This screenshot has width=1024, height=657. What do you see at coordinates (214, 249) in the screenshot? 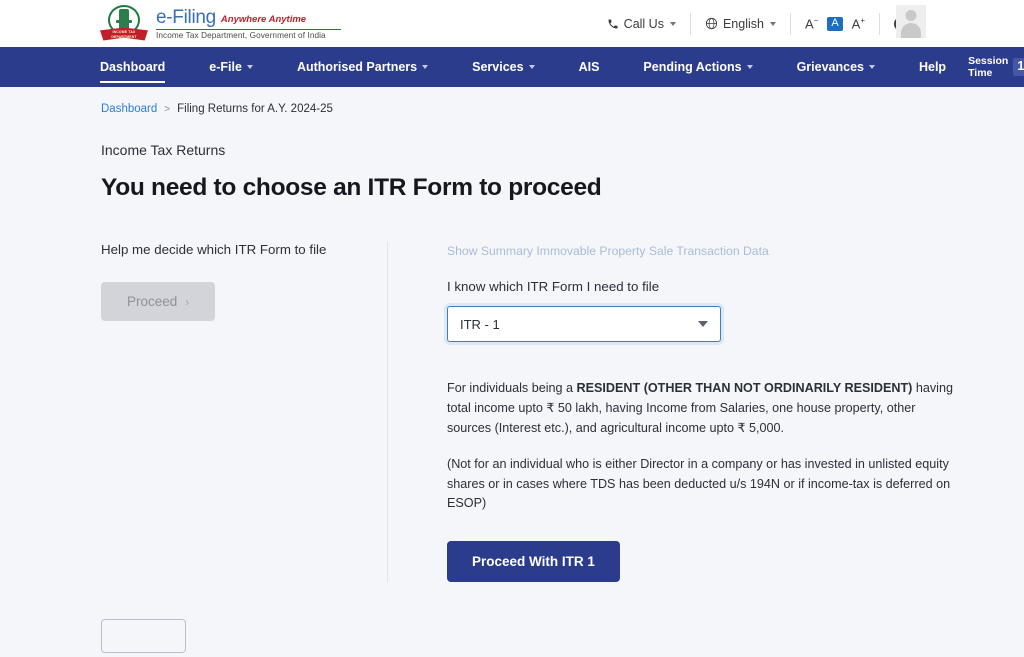
I see `help-me-decide-label: Help me decide which ITR Form to file` at bounding box center [214, 249].